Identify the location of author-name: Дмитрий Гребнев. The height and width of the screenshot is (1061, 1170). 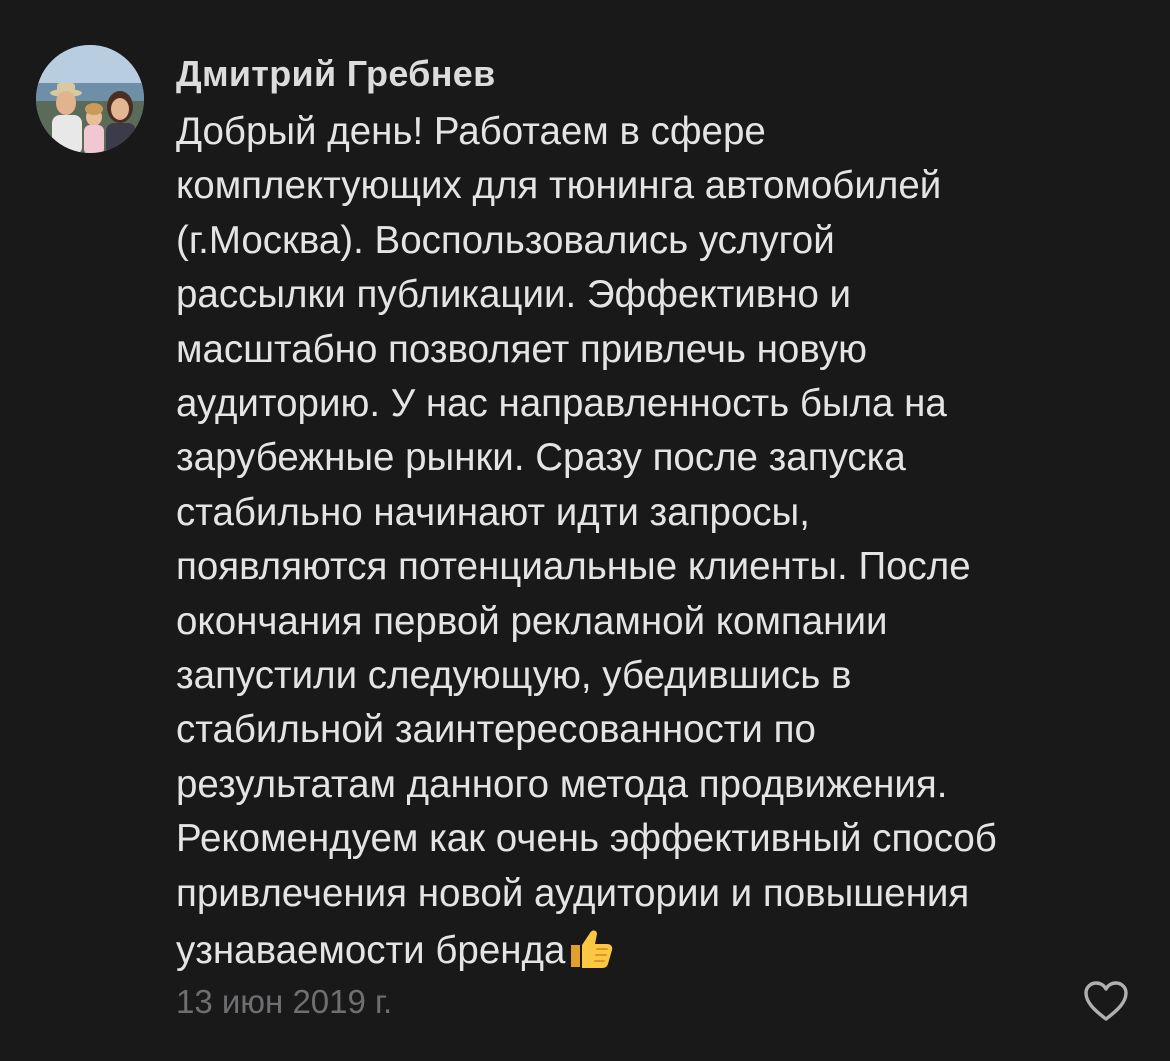
(336, 74).